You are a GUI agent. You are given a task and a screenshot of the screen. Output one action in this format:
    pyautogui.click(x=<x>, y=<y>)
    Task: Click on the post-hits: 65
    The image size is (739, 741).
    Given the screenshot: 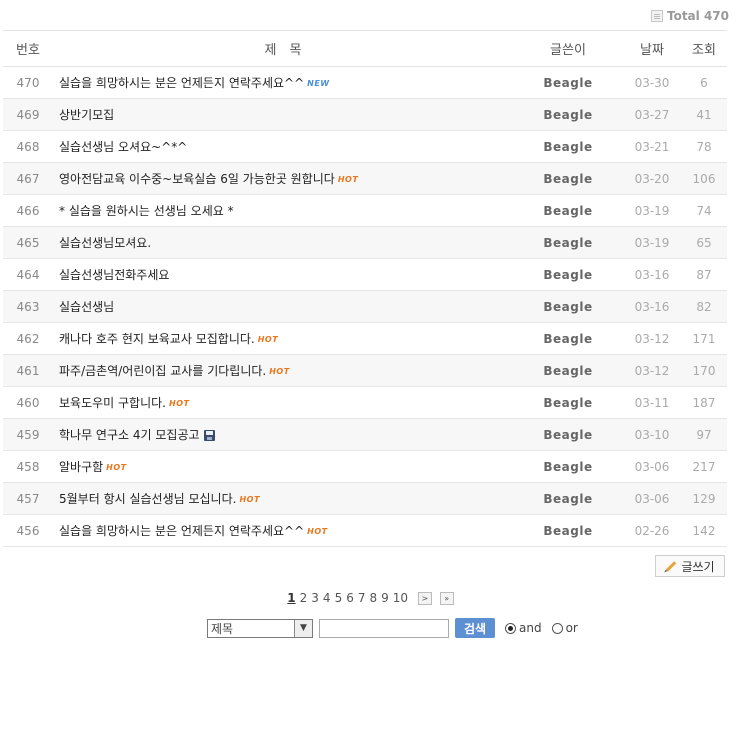 What is the action you would take?
    pyautogui.click(x=704, y=242)
    